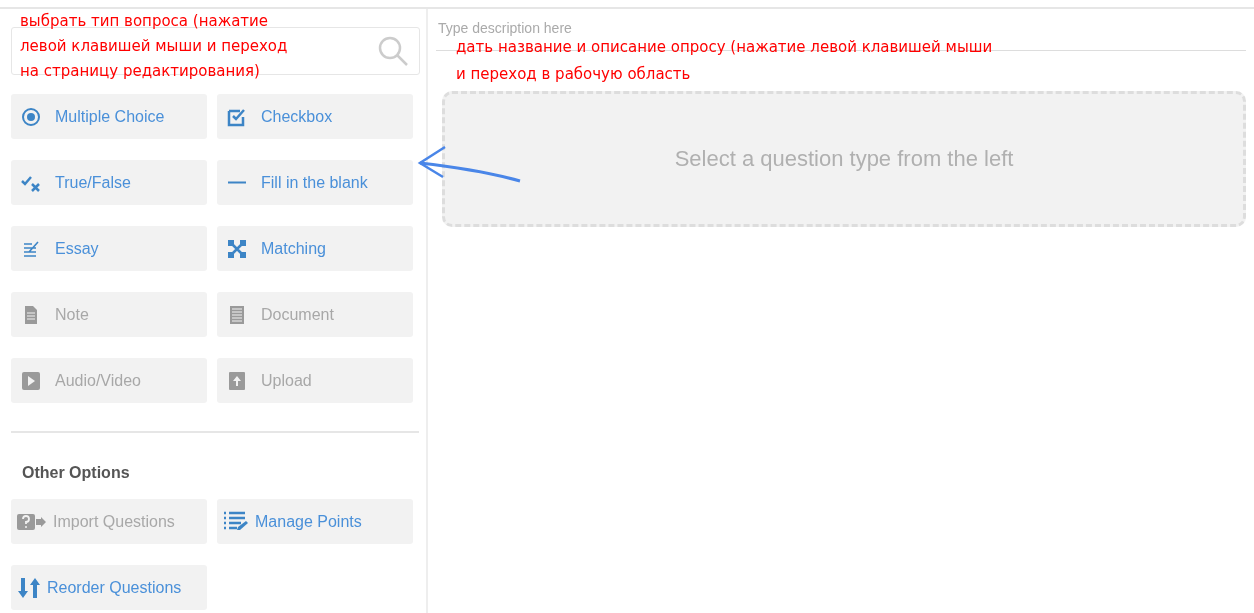 Image resolution: width=1254 pixels, height=613 pixels. What do you see at coordinates (393, 51) in the screenshot?
I see `search-icon` at bounding box center [393, 51].